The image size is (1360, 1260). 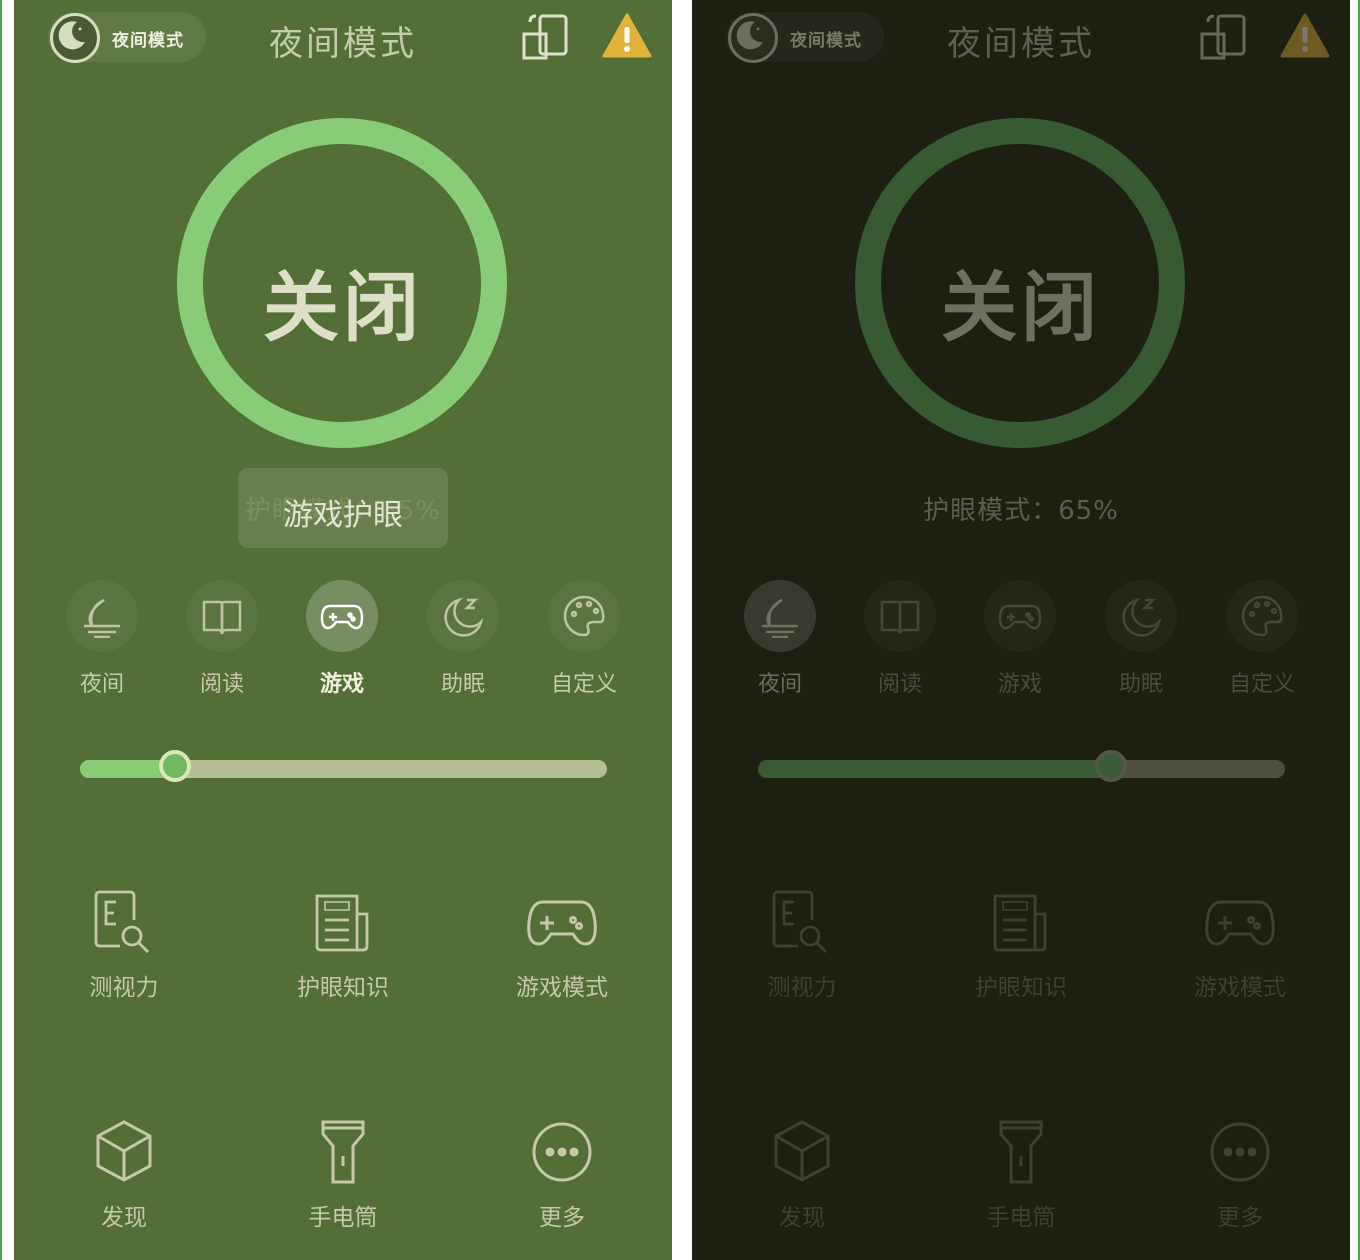 What do you see at coordinates (935, 769) in the screenshot?
I see `slider-fill` at bounding box center [935, 769].